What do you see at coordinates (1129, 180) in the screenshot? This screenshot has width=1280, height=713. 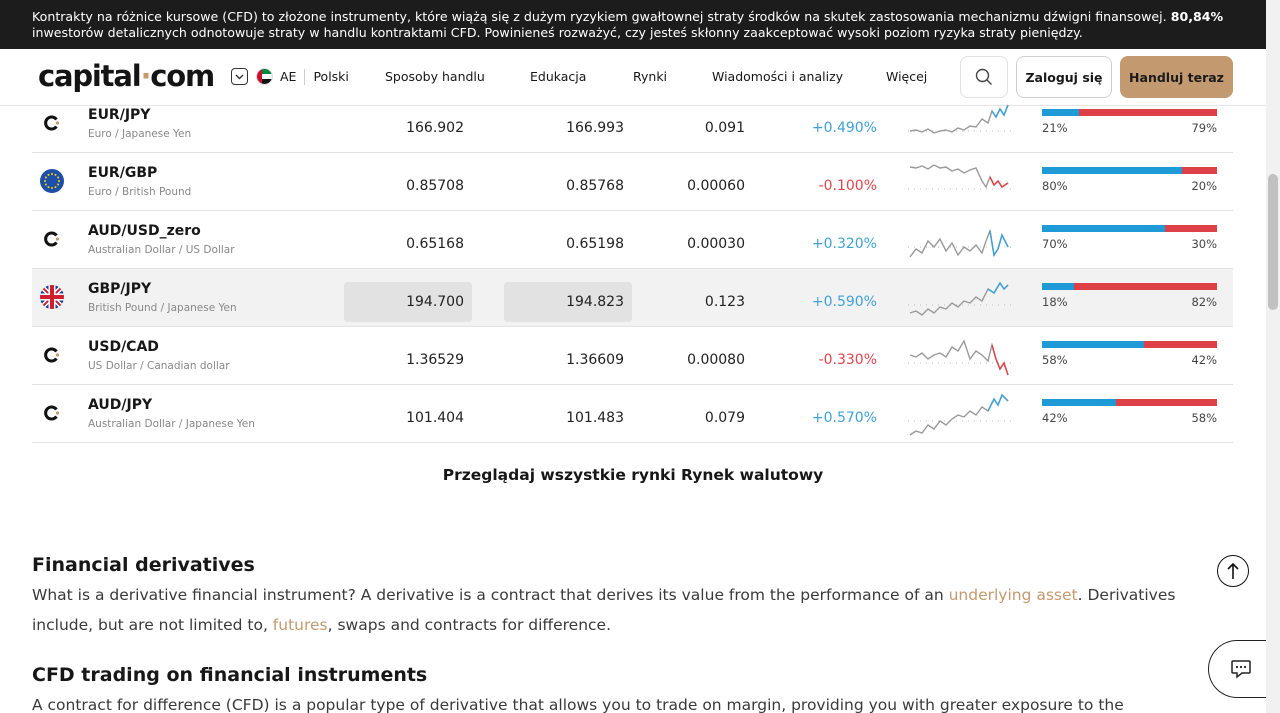 I see `client-sentiment: 80% 20%` at bounding box center [1129, 180].